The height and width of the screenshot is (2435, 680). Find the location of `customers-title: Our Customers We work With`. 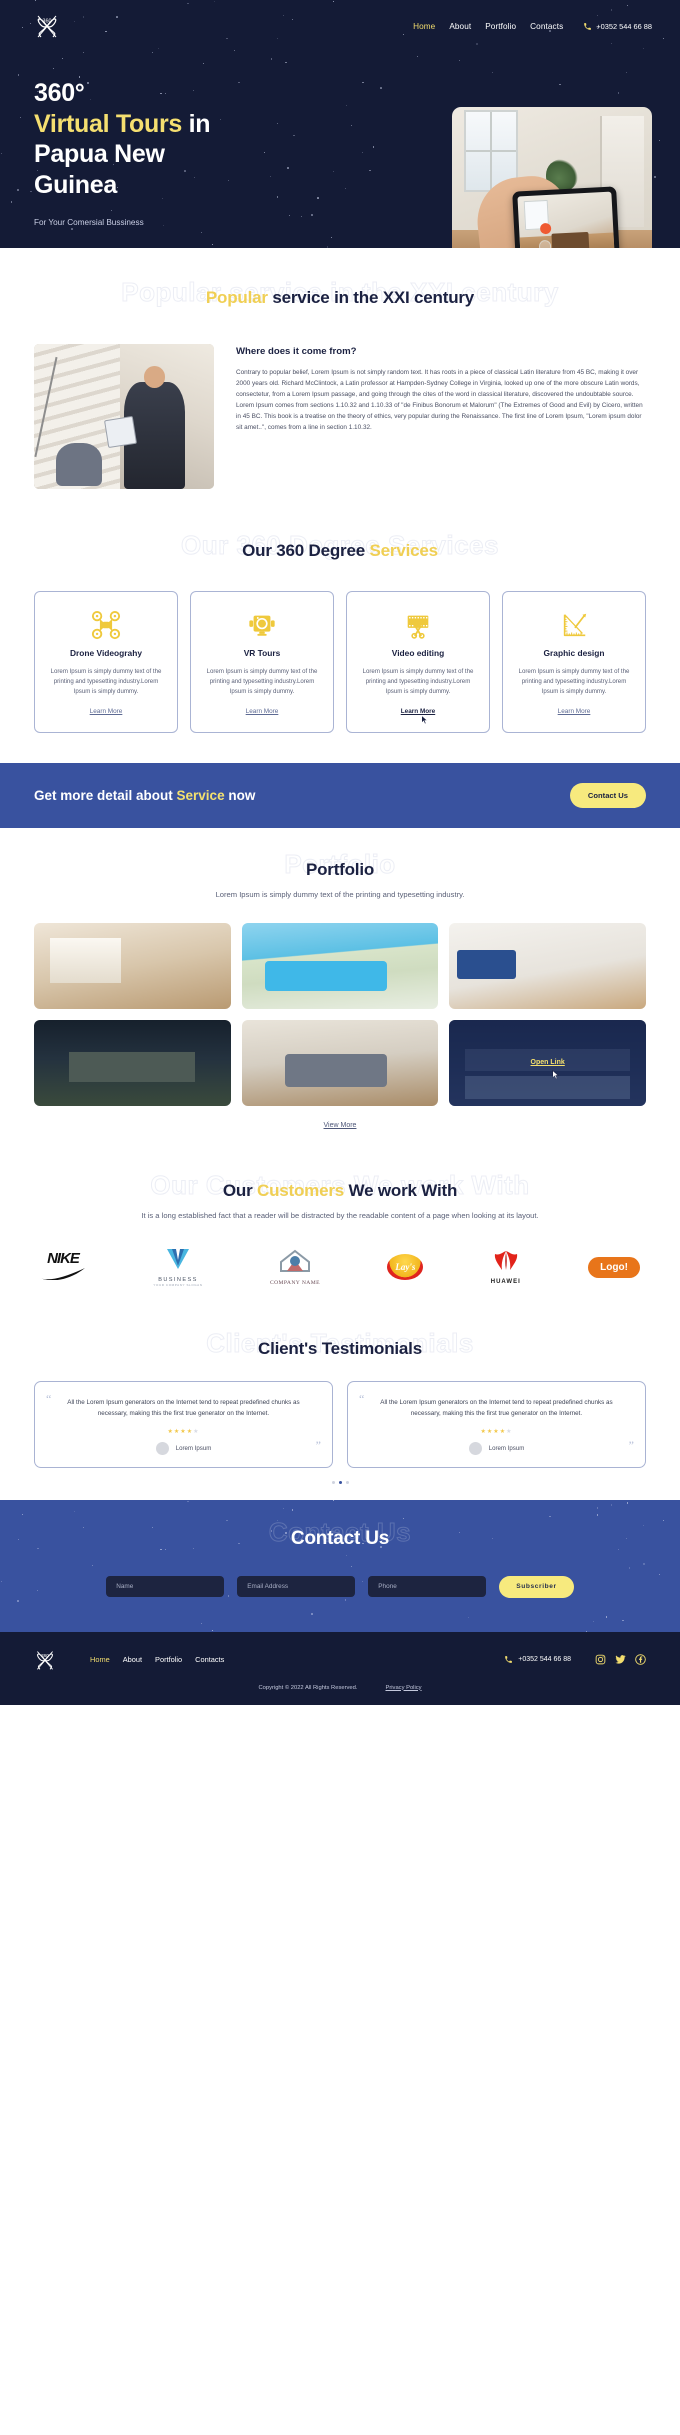

customers-title: Our Customers We work With is located at coordinates (340, 1191).